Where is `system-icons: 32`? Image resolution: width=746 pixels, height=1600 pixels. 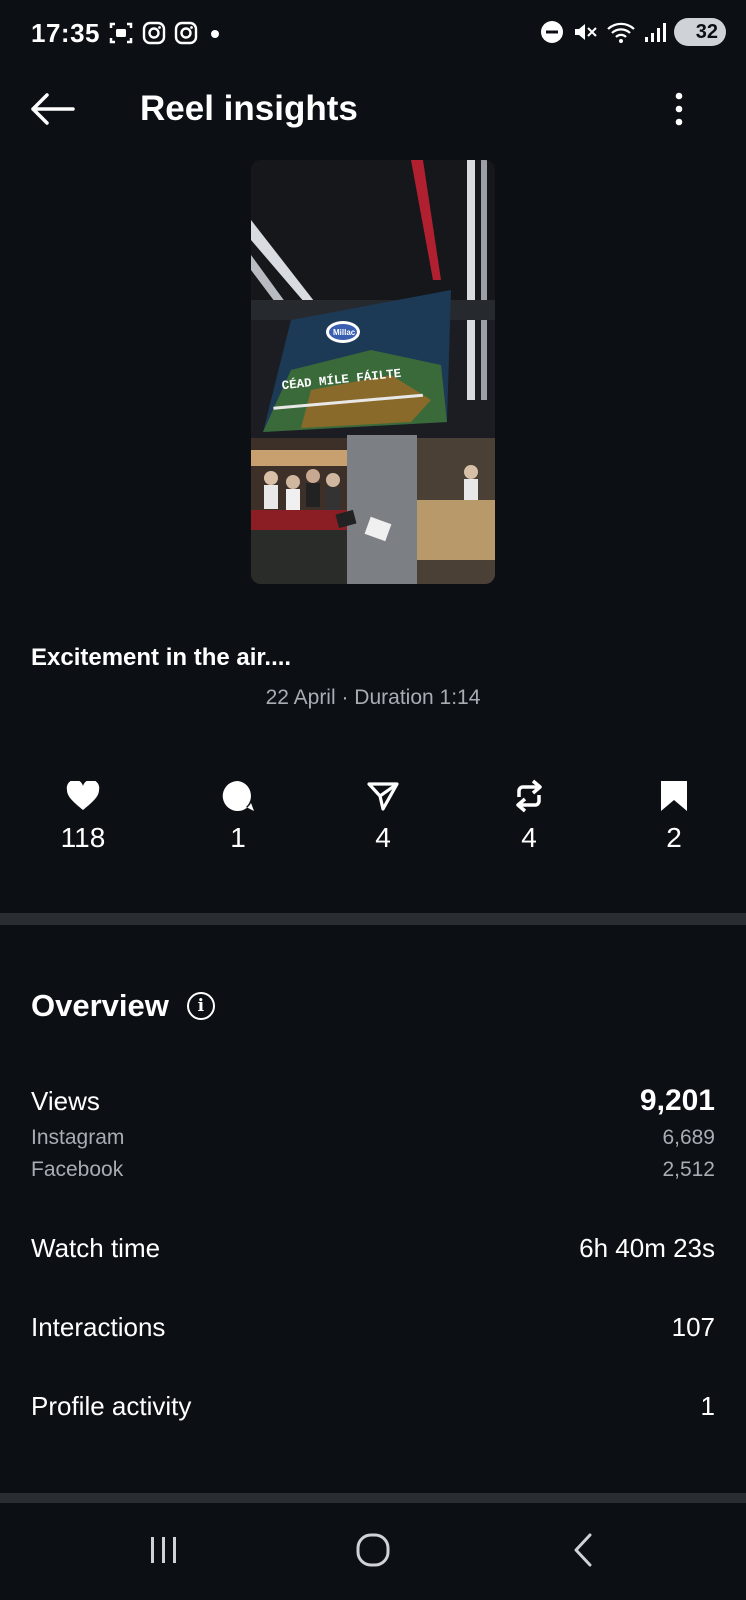 system-icons: 32 is located at coordinates (633, 32).